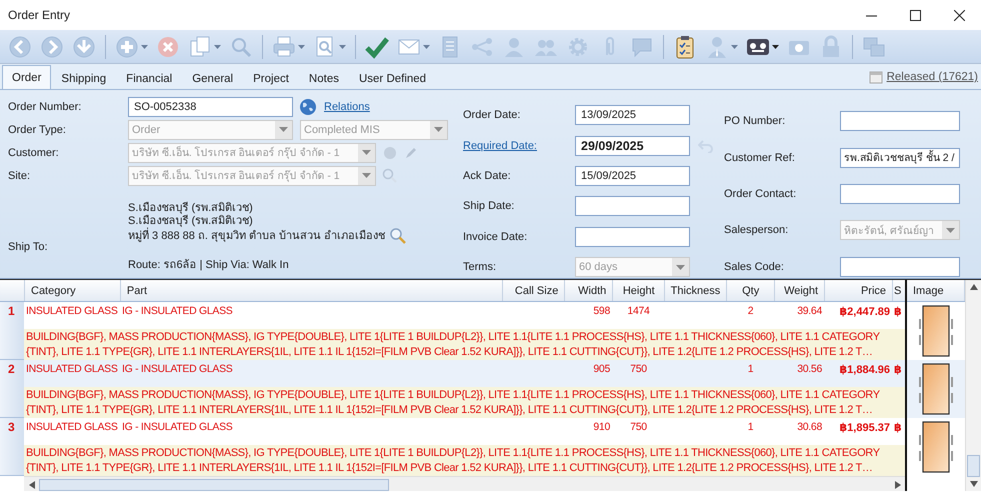 The width and height of the screenshot is (981, 492). What do you see at coordinates (12, 389) in the screenshot?
I see `row-number: 2` at bounding box center [12, 389].